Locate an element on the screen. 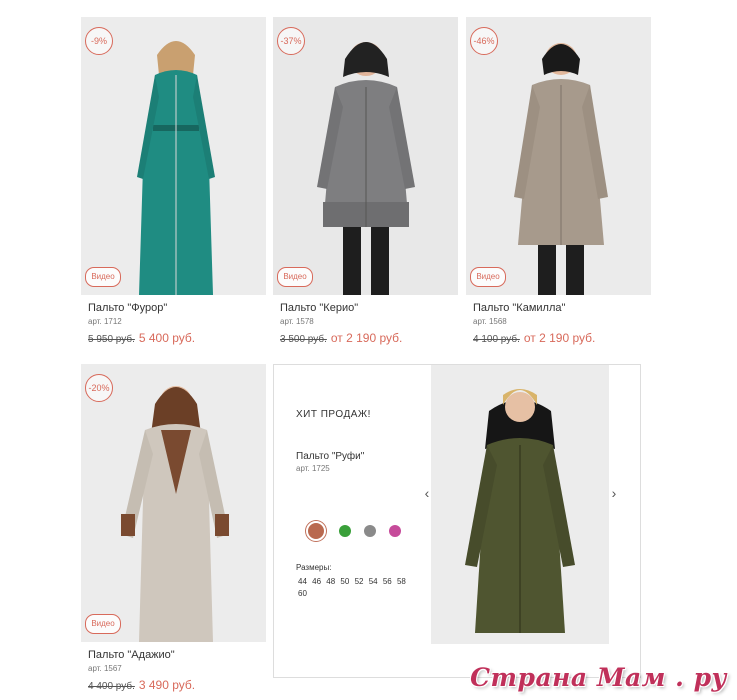 This screenshot has height=700, width=737. product-article: арт. 1578 is located at coordinates (297, 321).